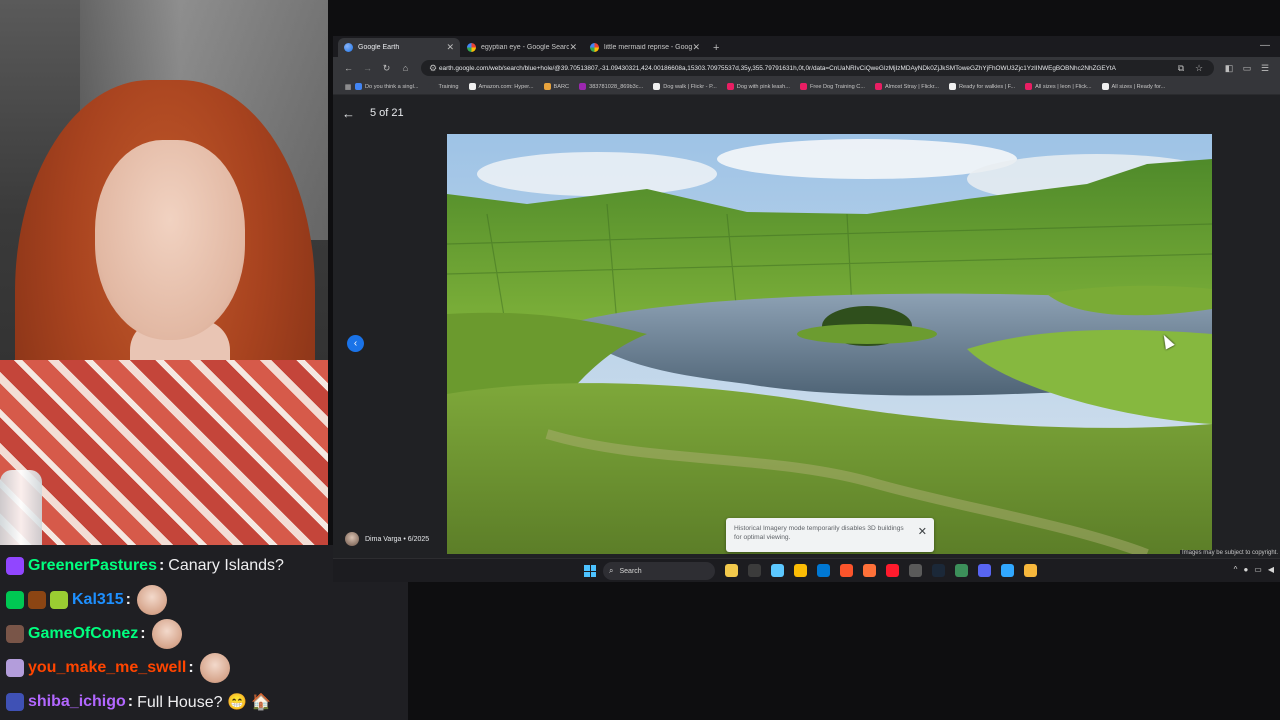 This screenshot has width=1280, height=720. What do you see at coordinates (1181, 68) in the screenshot?
I see `install-icon: ⧉` at bounding box center [1181, 68].